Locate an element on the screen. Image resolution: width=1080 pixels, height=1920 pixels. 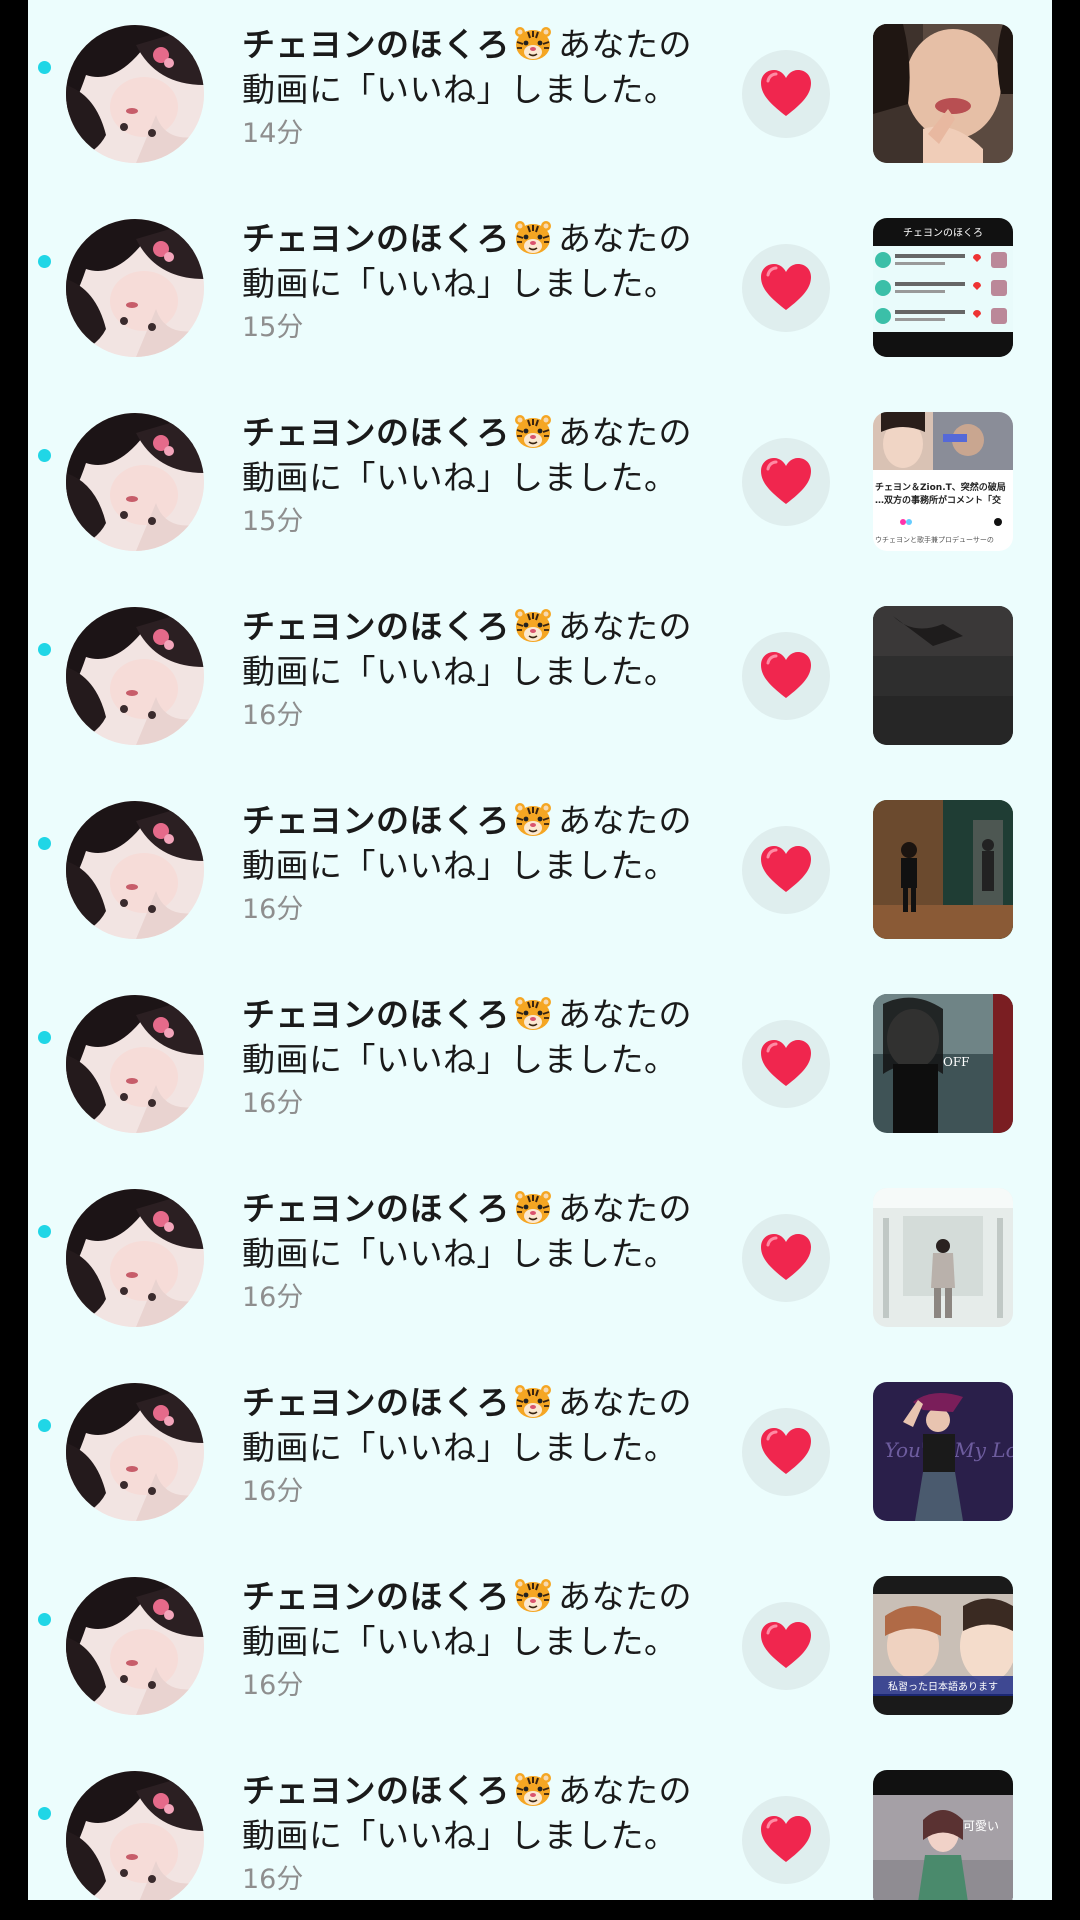
notification-row: チェヨンのほくろ あなたの 動画に「いいね」しました。 14分 is located at coordinates (540, 97).